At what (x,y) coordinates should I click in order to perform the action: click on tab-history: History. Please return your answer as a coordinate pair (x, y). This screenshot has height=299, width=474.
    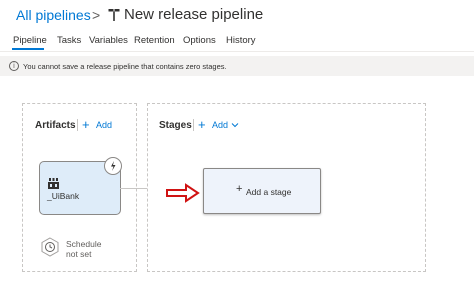
    Looking at the image, I should click on (241, 40).